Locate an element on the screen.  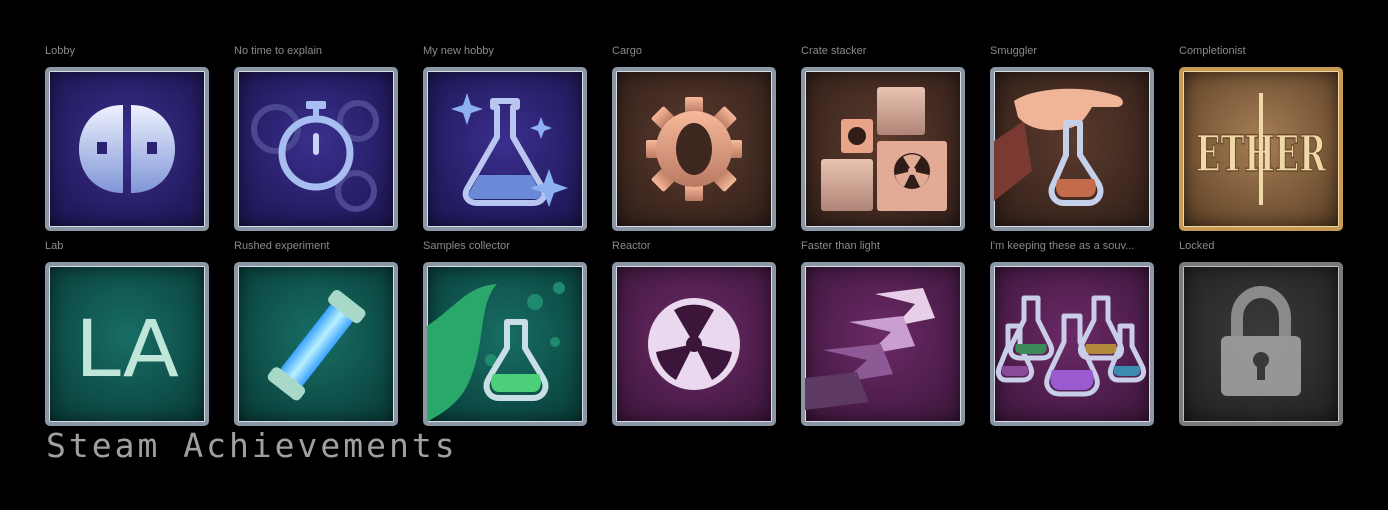
achievement-rushed-experiment: Rushed experiment is located at coordinates (316, 332).